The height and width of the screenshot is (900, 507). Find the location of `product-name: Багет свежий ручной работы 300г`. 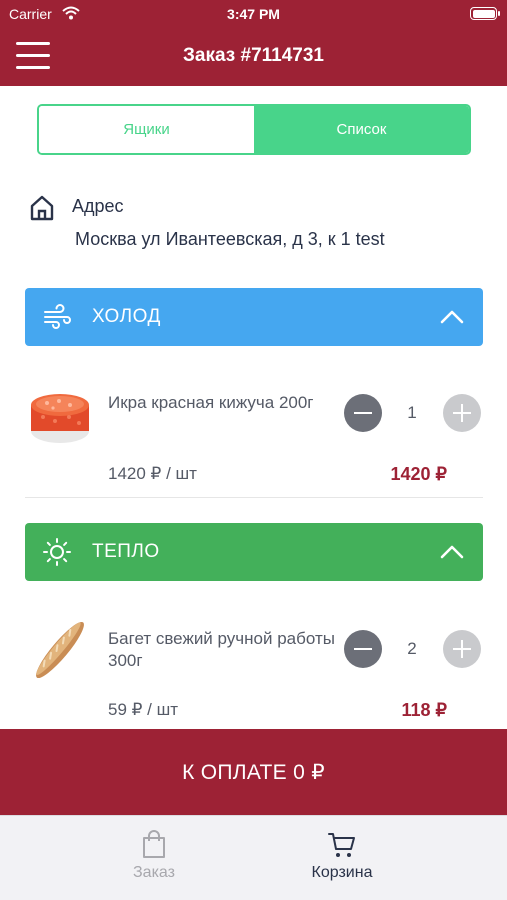

product-name: Багет свежий ручной работы 300г is located at coordinates (221, 649).